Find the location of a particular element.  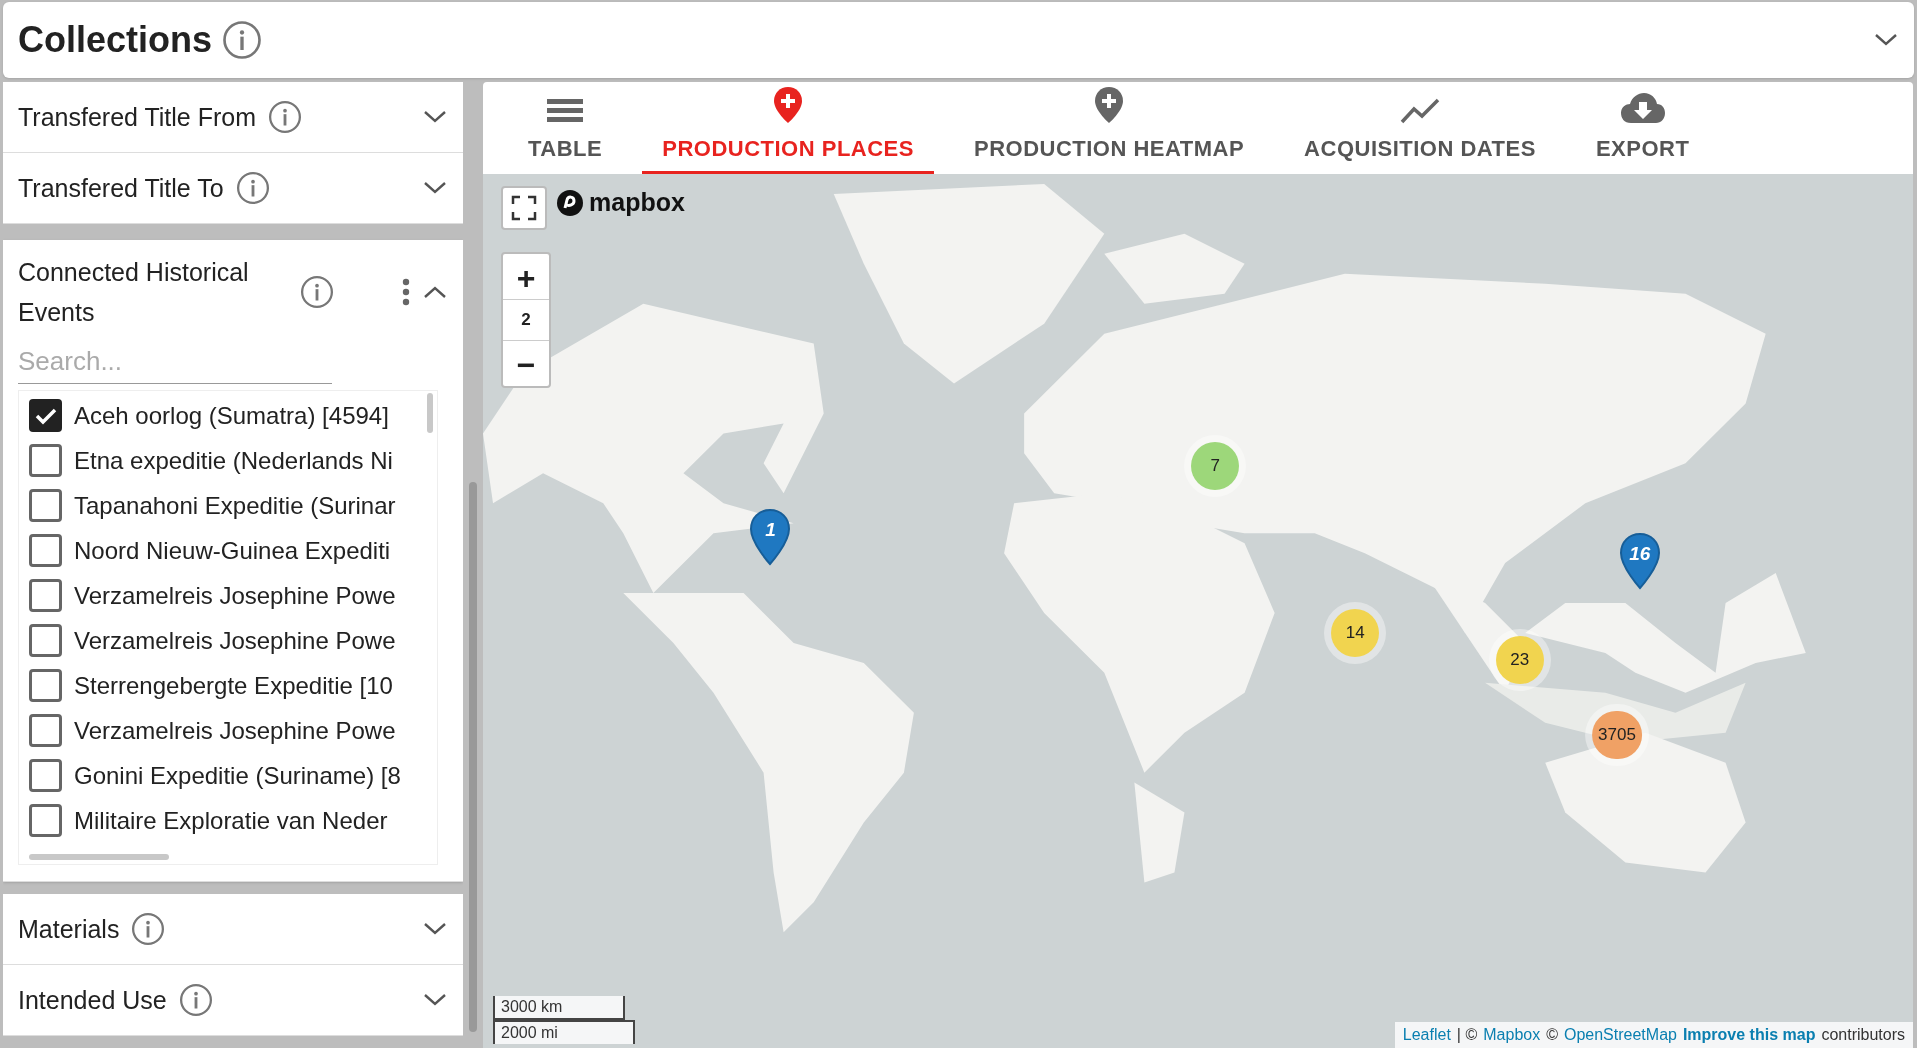

attribution-link: Leaflet is located at coordinates (1426, 1035).